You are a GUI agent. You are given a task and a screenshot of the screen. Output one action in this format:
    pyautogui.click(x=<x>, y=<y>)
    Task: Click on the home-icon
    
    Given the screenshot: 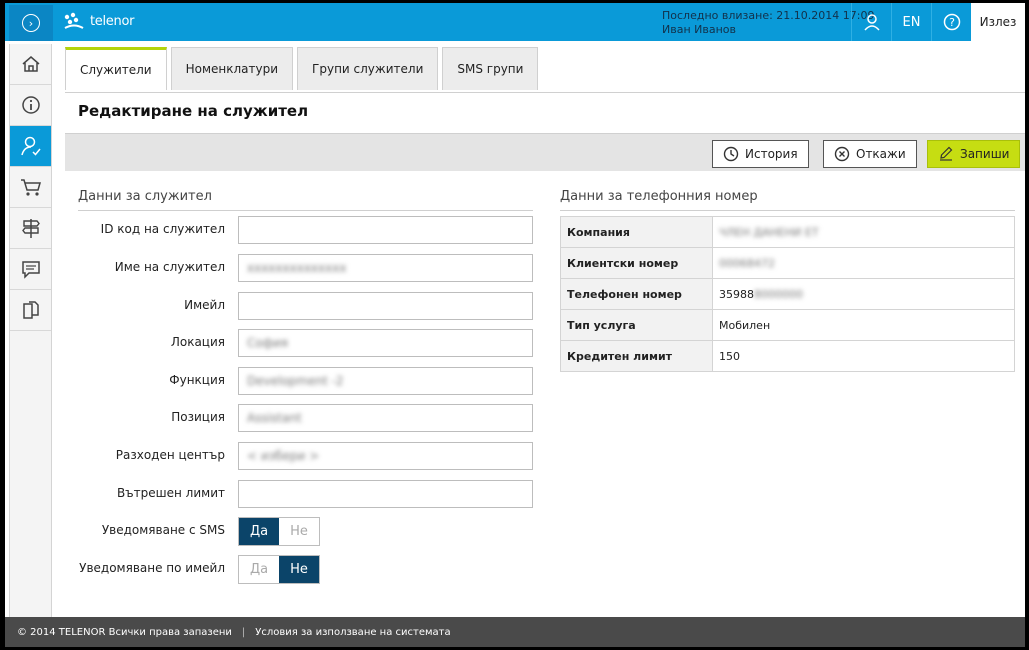 What is the action you would take?
    pyautogui.click(x=30, y=64)
    